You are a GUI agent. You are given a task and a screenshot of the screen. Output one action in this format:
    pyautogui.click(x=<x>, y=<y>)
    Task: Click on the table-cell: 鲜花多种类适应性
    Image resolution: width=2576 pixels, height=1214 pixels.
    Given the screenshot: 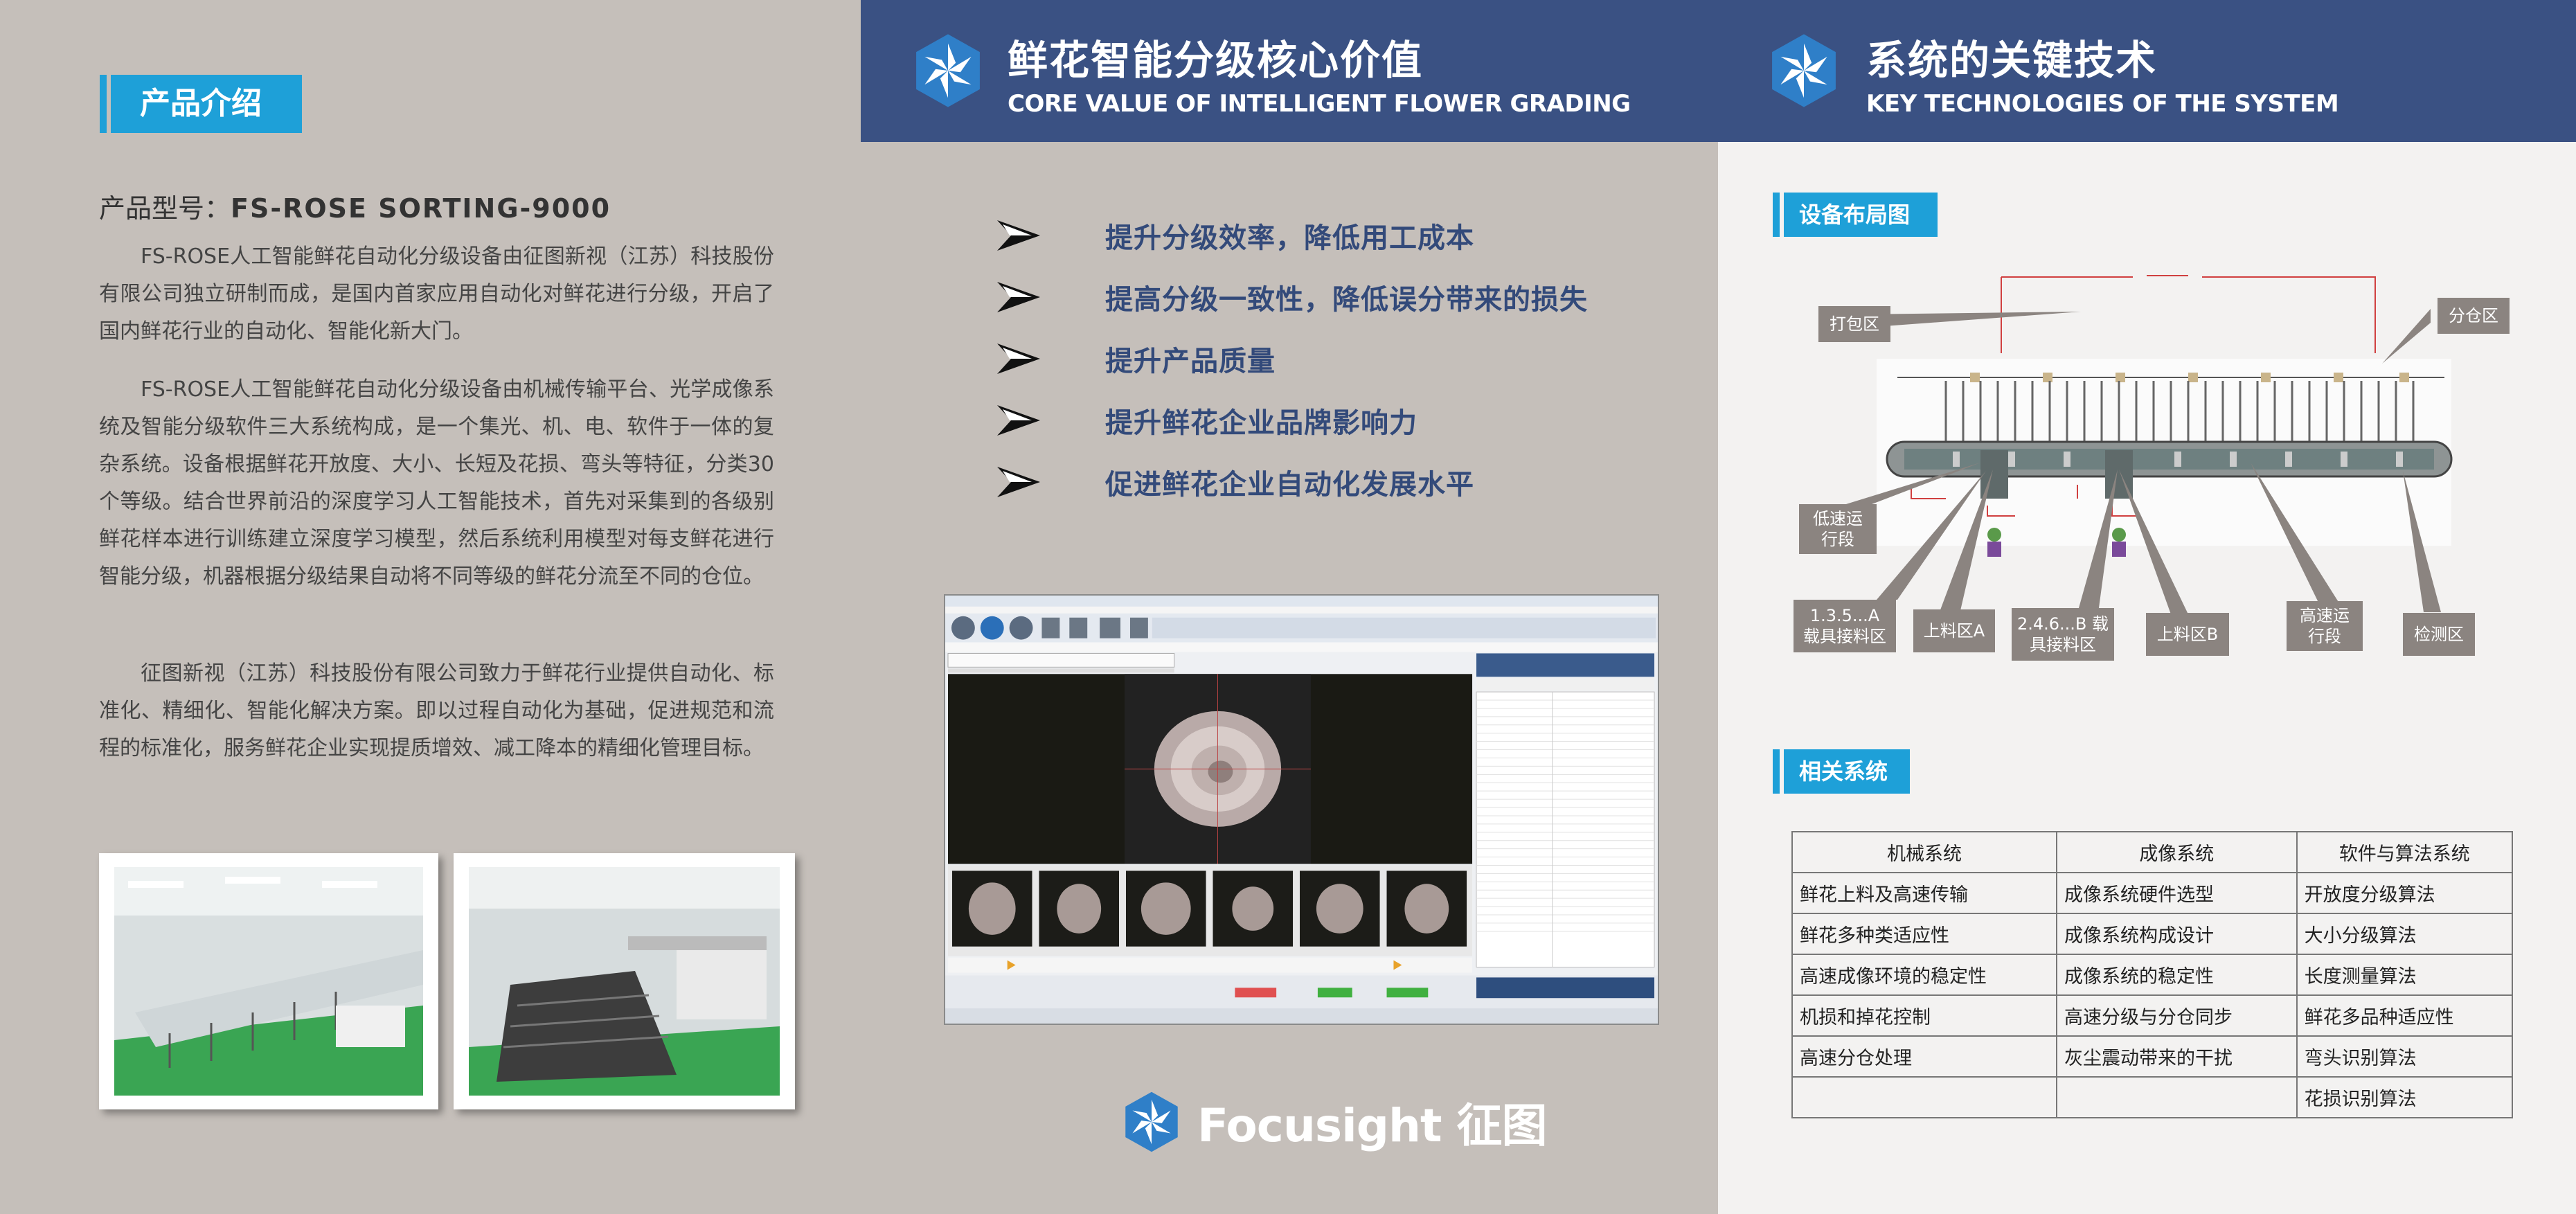 What is the action you would take?
    pyautogui.click(x=1924, y=934)
    